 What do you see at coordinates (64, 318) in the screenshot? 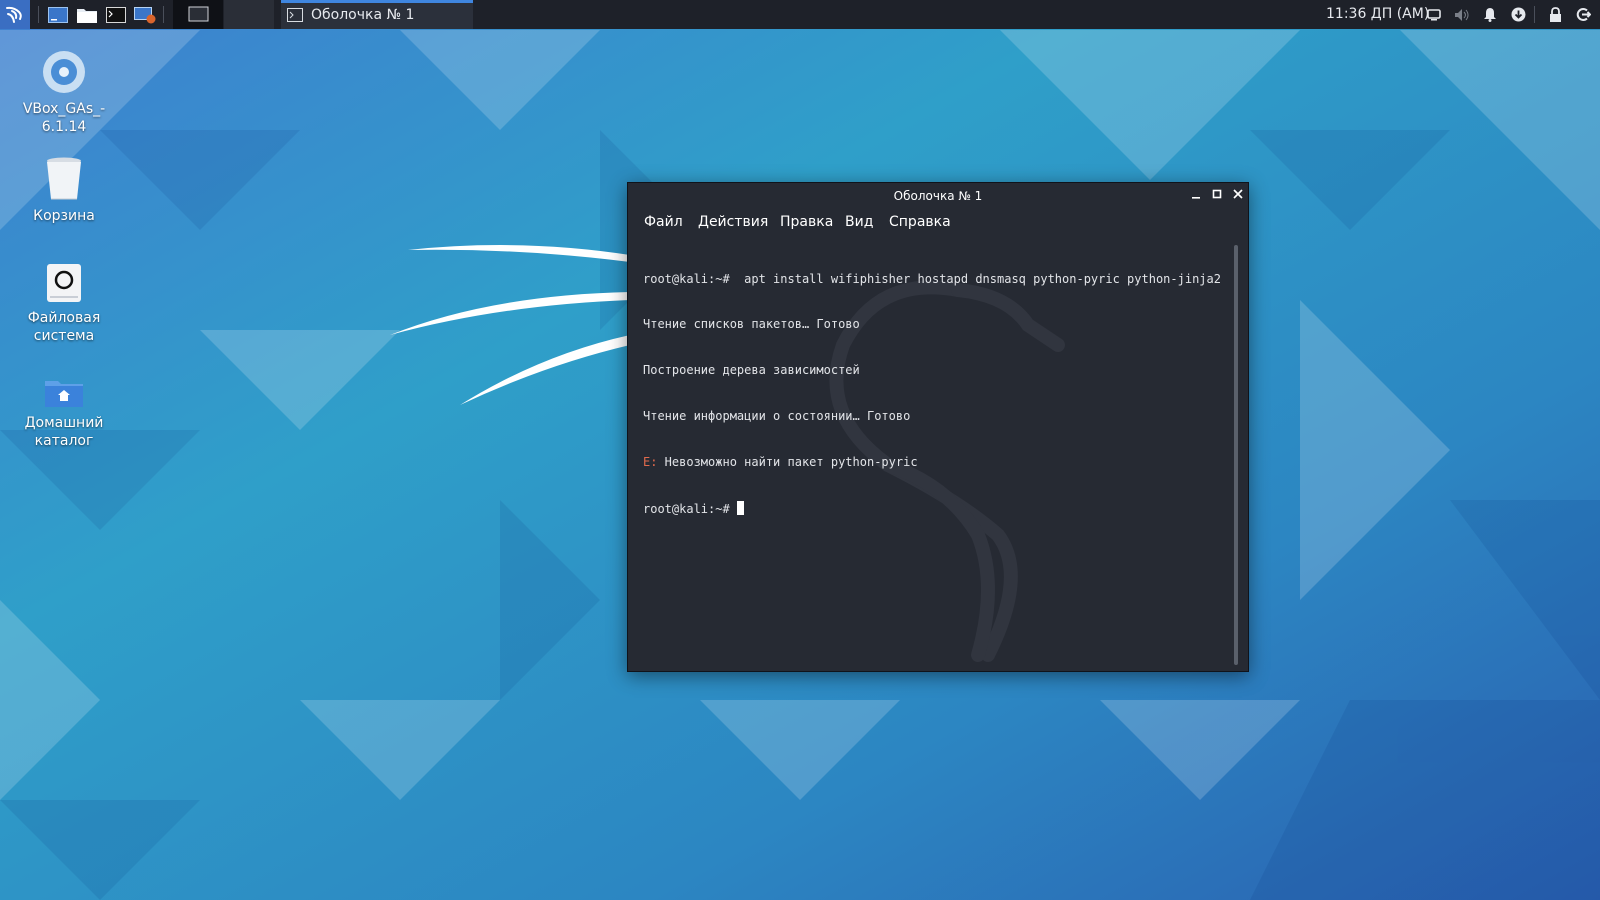
I see `desktop-icon-label: Файловая` at bounding box center [64, 318].